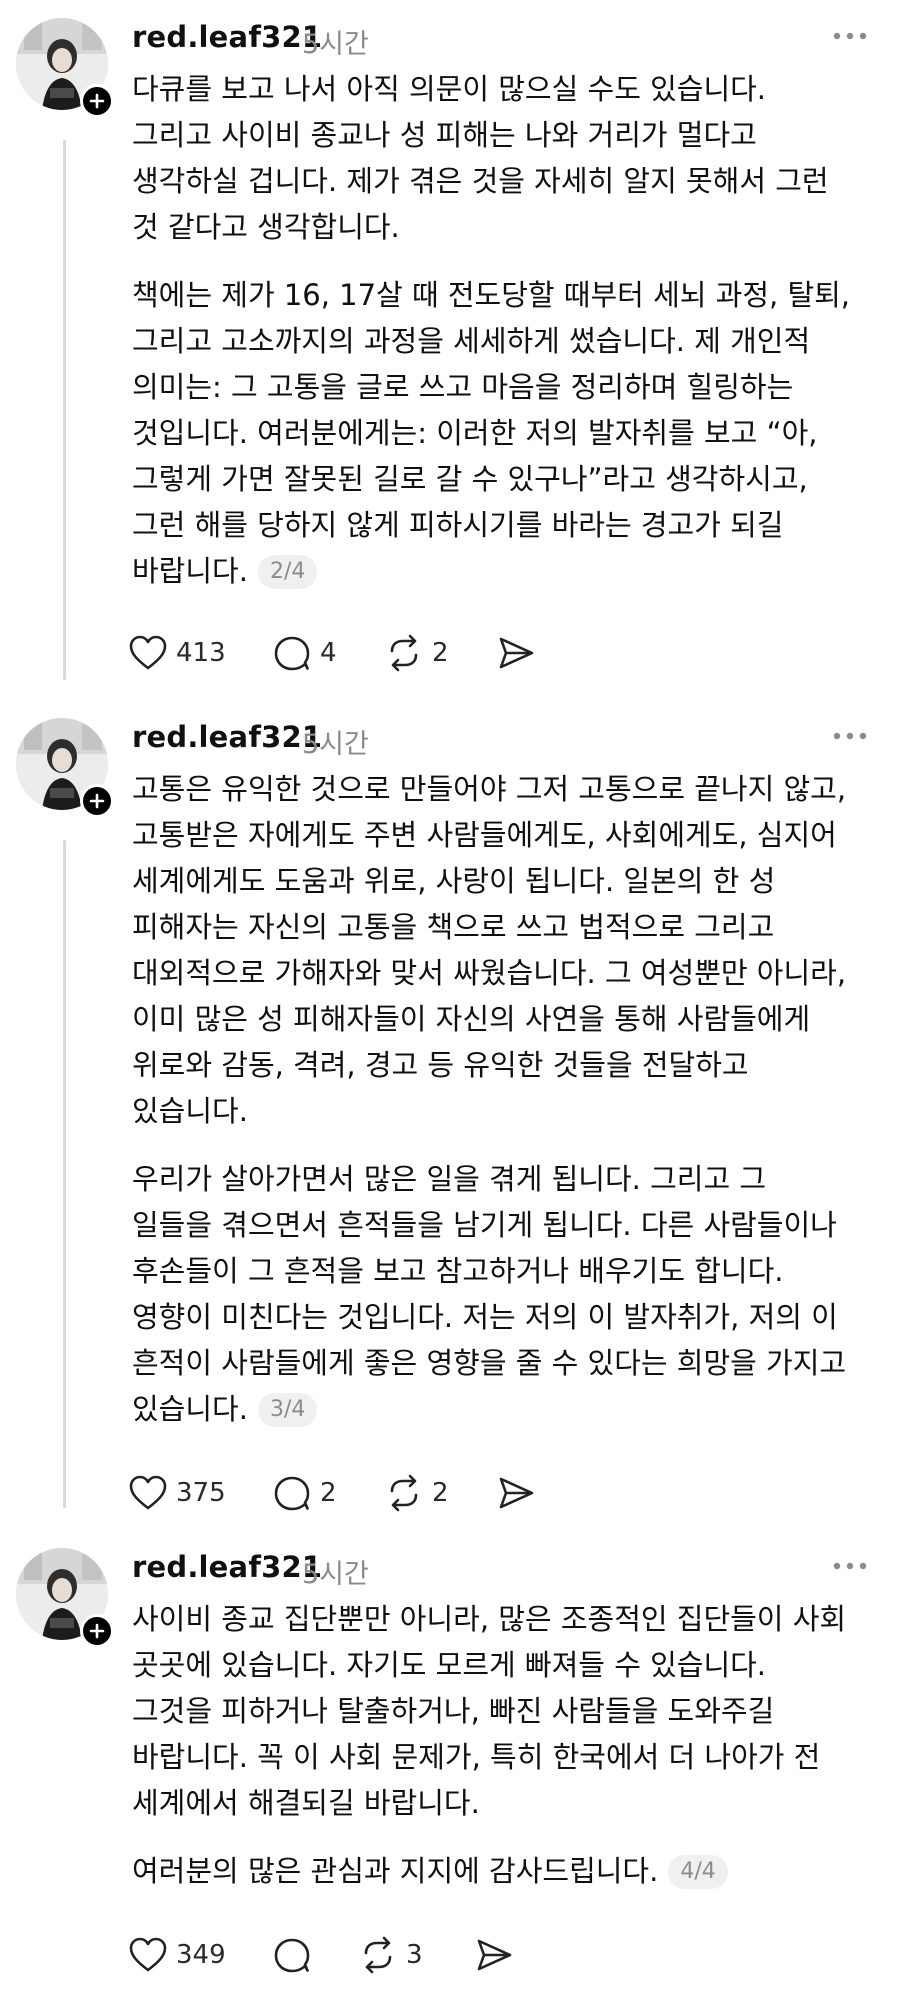 The height and width of the screenshot is (2010, 900). I want to click on action-bar: 349 3, so click(428, 1955).